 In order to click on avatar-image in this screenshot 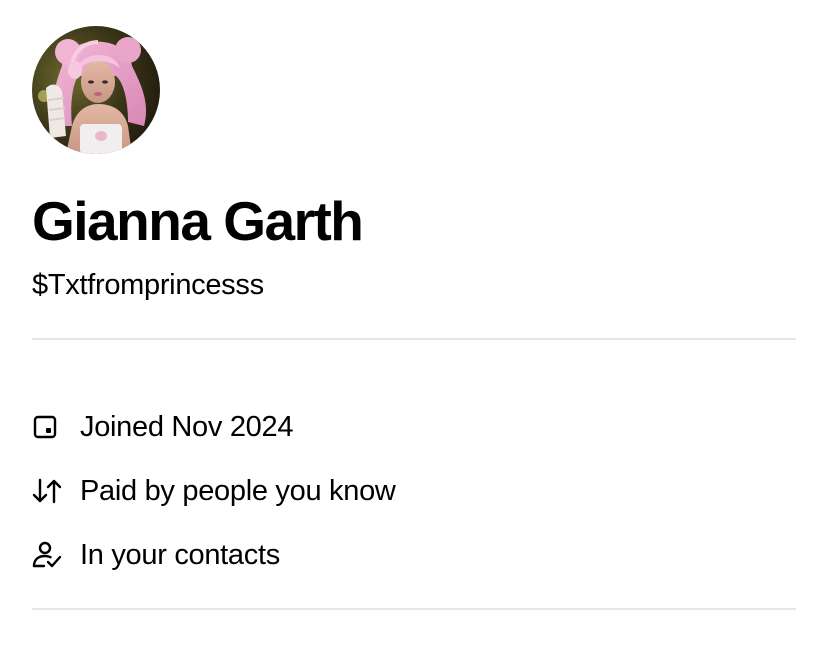, I will do `click(96, 90)`.